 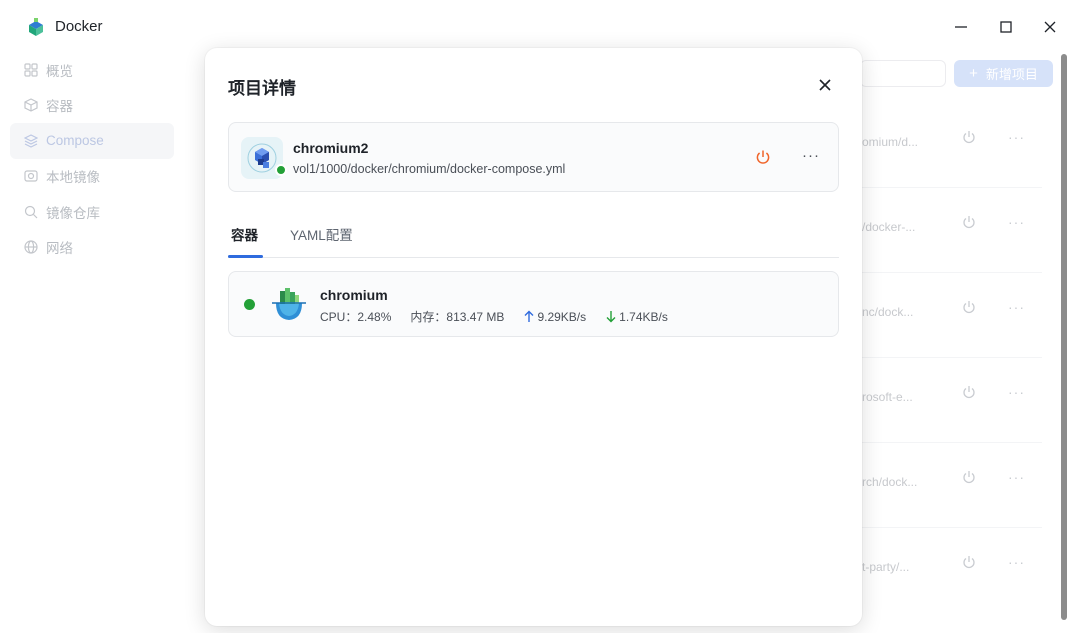 I want to click on new-project-button: + 新增项目, so click(x=1003, y=73).